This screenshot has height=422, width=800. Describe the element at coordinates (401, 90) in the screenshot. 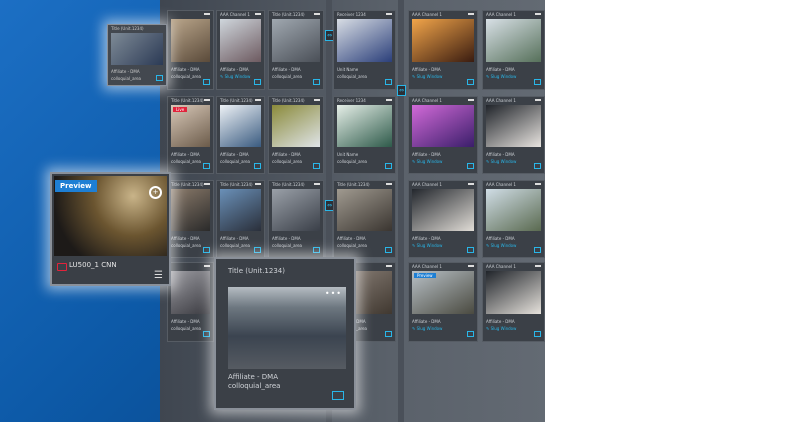

I see `nav-arrows-icon: ⇔` at that location.